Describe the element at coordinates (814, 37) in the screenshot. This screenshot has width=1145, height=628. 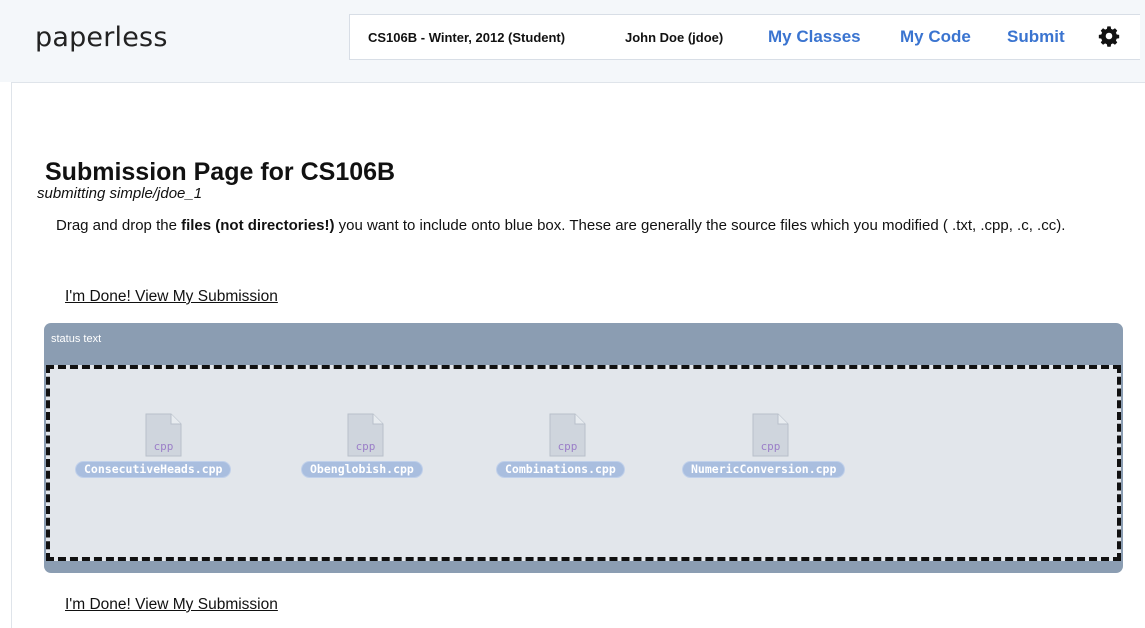
I see `nav-my-classes: My Classes` at that location.